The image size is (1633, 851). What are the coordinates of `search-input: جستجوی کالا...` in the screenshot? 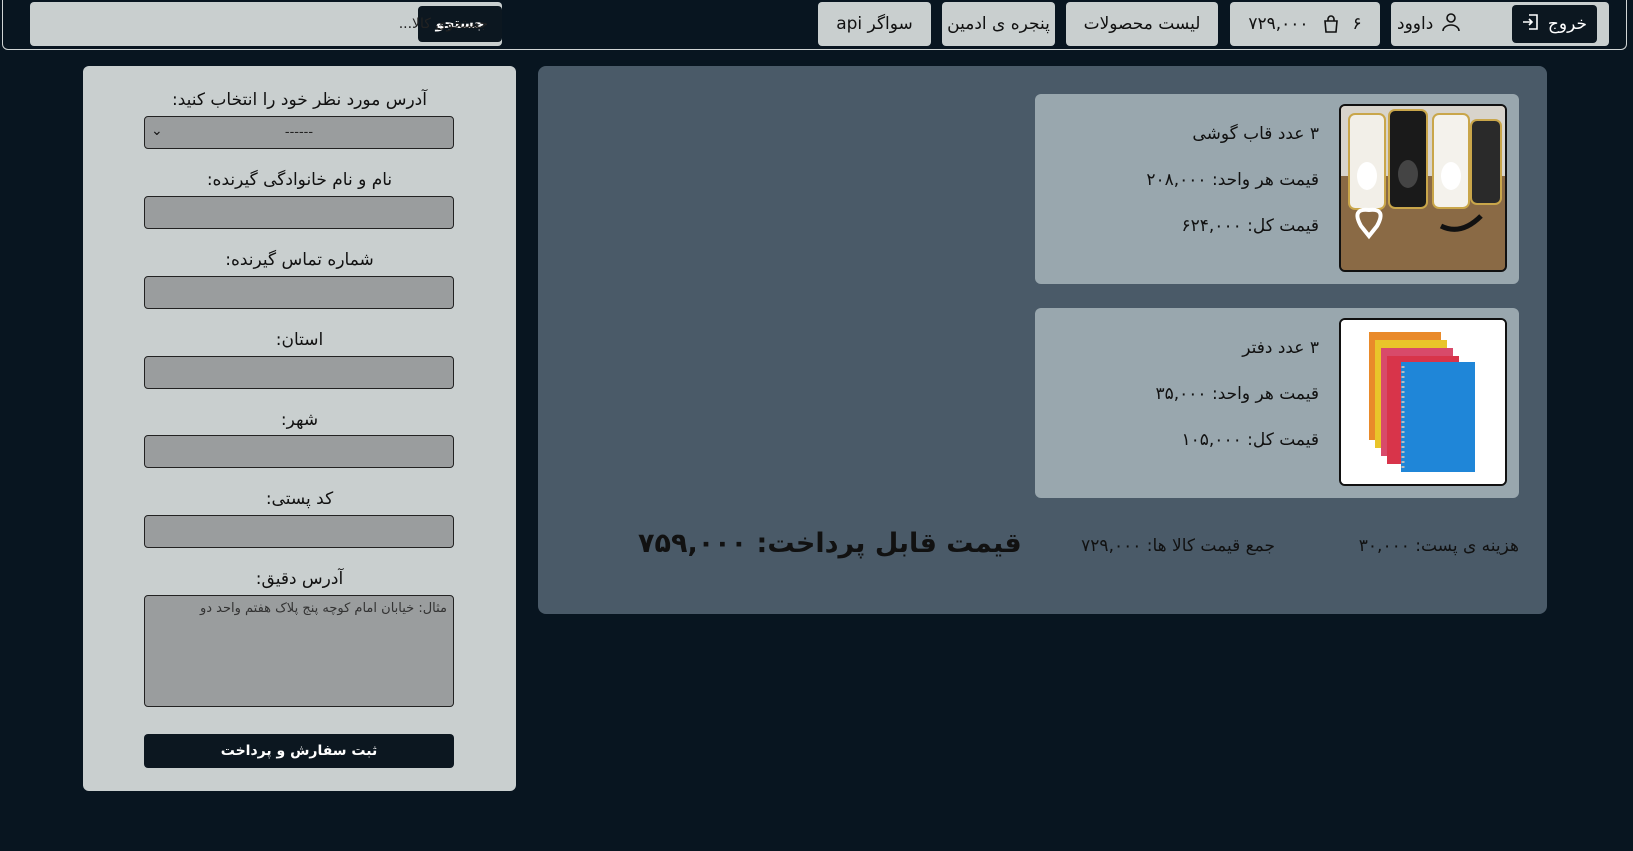 It's located at (443, 24).